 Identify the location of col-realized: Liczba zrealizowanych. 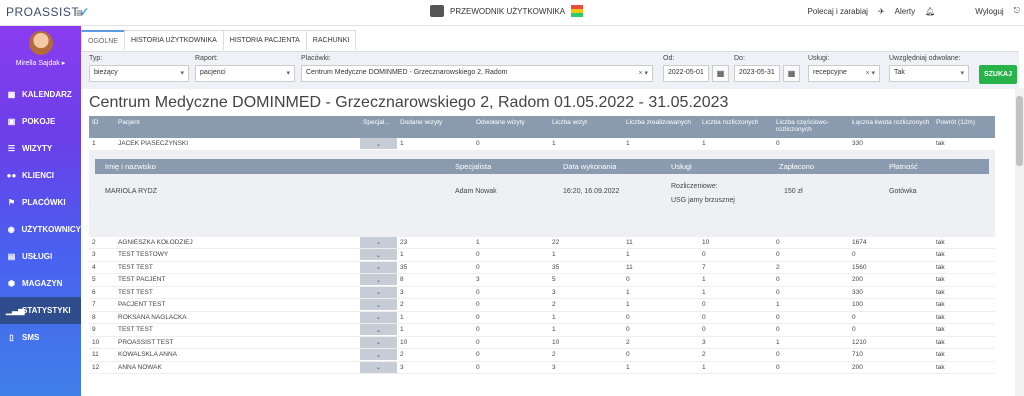
(661, 122).